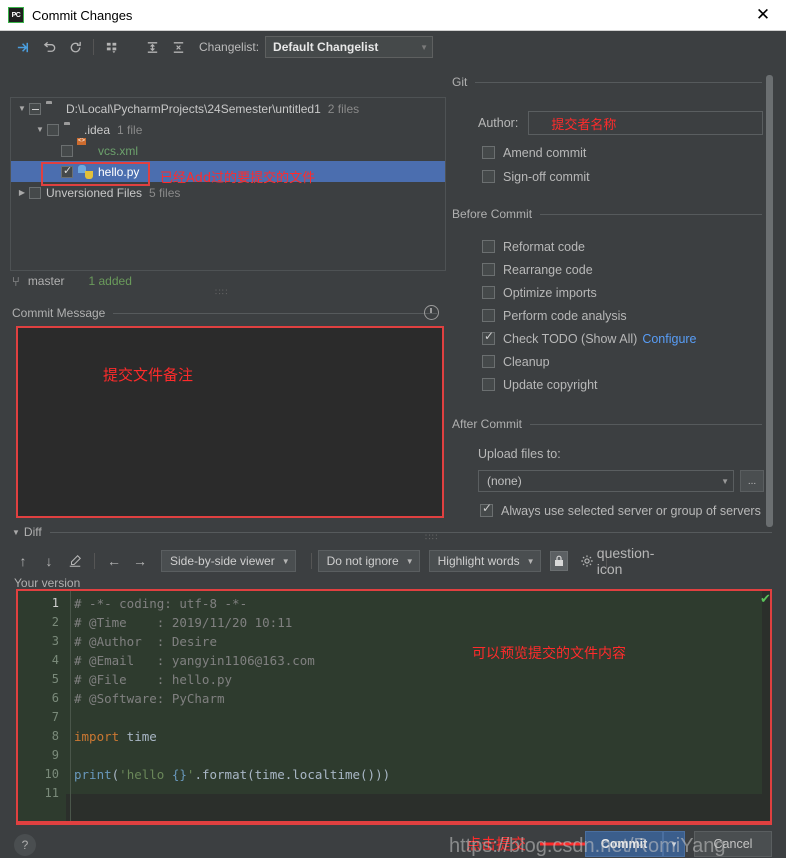 This screenshot has width=786, height=858. I want to click on annotation-line, so click(394, 824).